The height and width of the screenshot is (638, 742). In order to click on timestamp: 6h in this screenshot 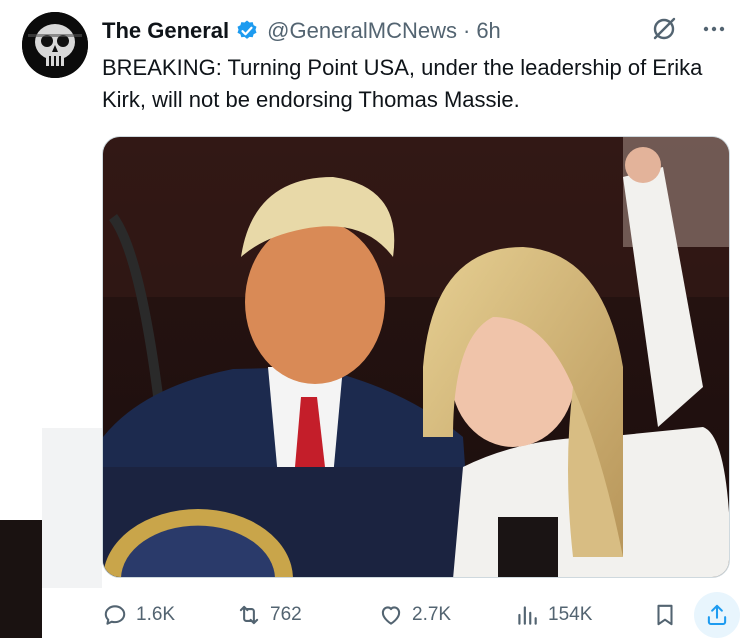, I will do `click(488, 31)`.